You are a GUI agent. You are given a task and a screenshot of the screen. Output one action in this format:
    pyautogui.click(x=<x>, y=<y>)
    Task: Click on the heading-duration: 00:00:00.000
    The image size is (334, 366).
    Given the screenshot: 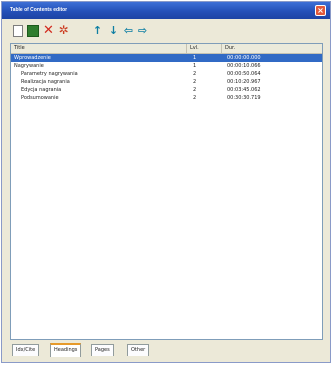 What is the action you would take?
    pyautogui.click(x=244, y=58)
    